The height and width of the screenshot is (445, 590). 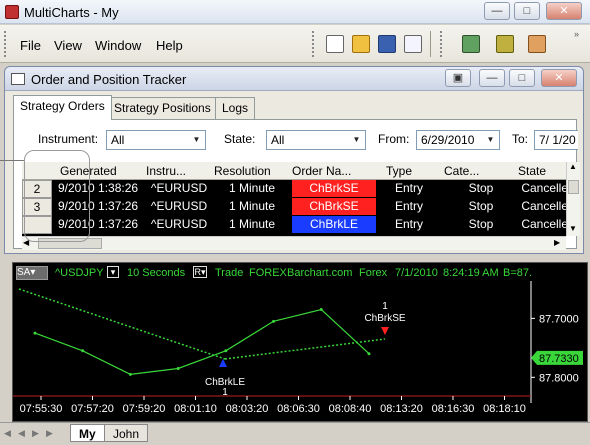 What do you see at coordinates (387, 44) in the screenshot?
I see `save-icon` at bounding box center [387, 44].